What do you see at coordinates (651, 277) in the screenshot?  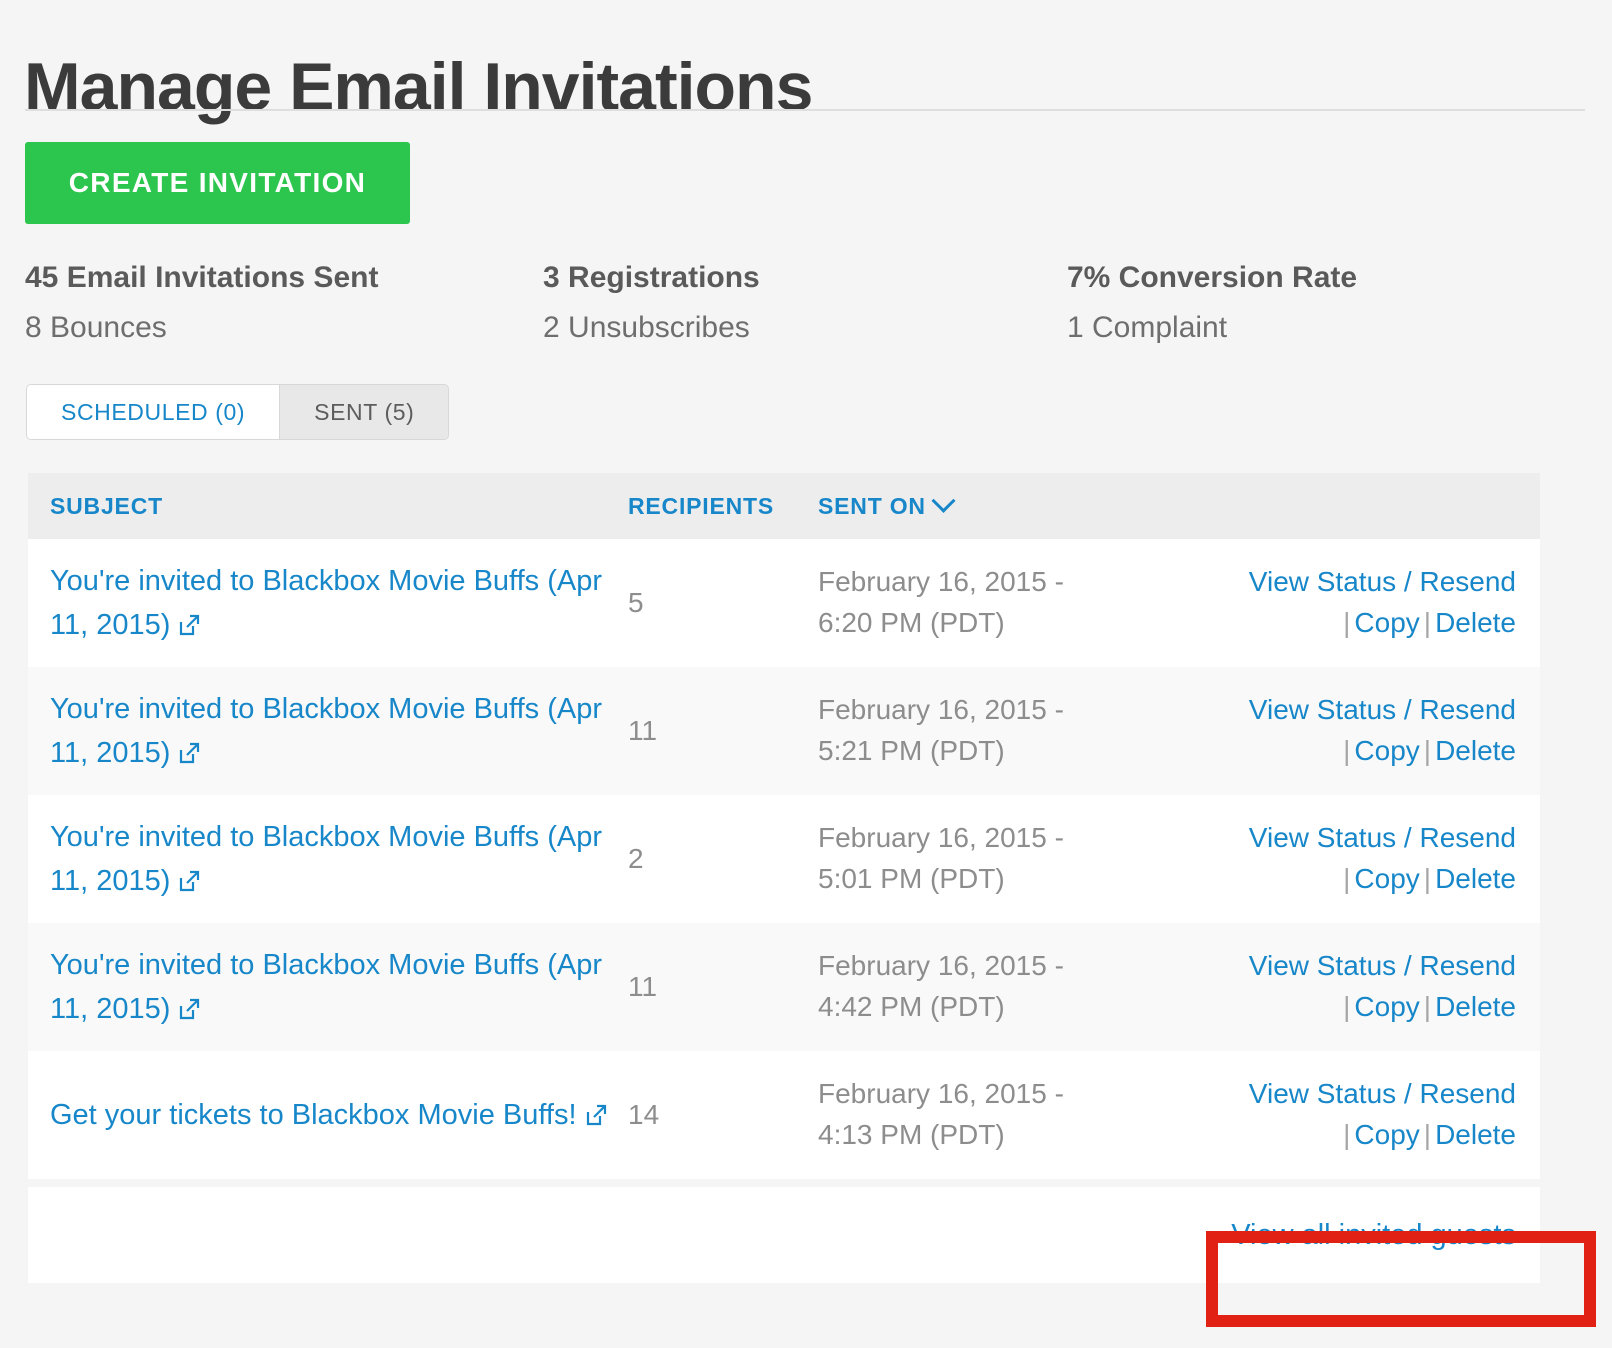 I see `stat-headline: 3 Registrations` at bounding box center [651, 277].